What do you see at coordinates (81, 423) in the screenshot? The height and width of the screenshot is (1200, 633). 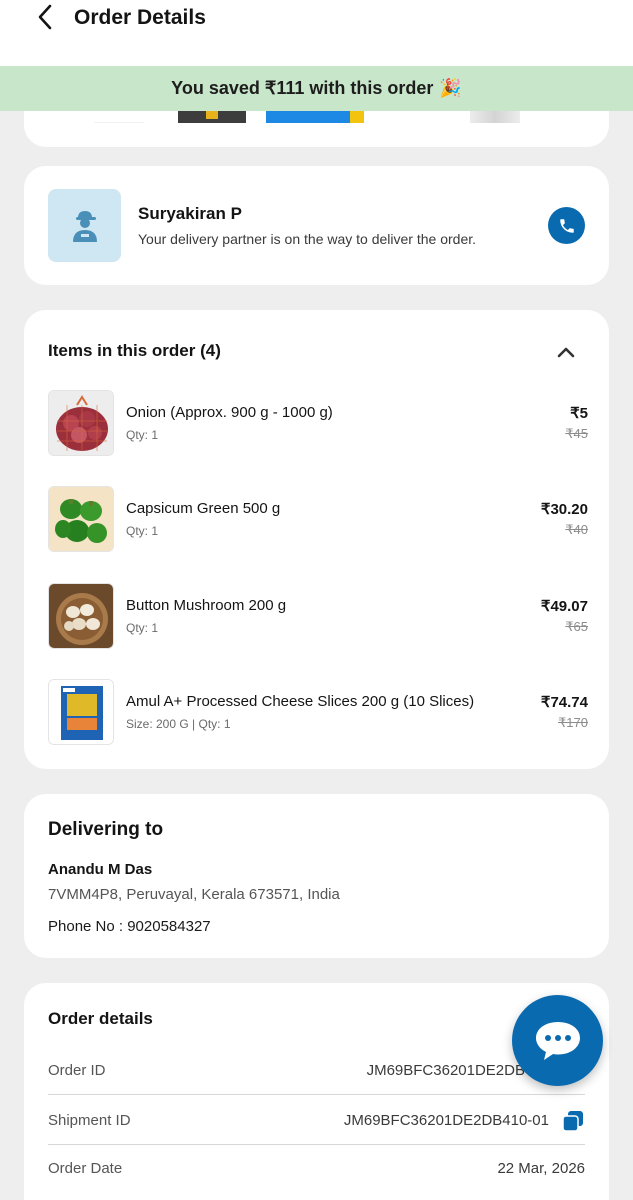 I see `onion-image` at bounding box center [81, 423].